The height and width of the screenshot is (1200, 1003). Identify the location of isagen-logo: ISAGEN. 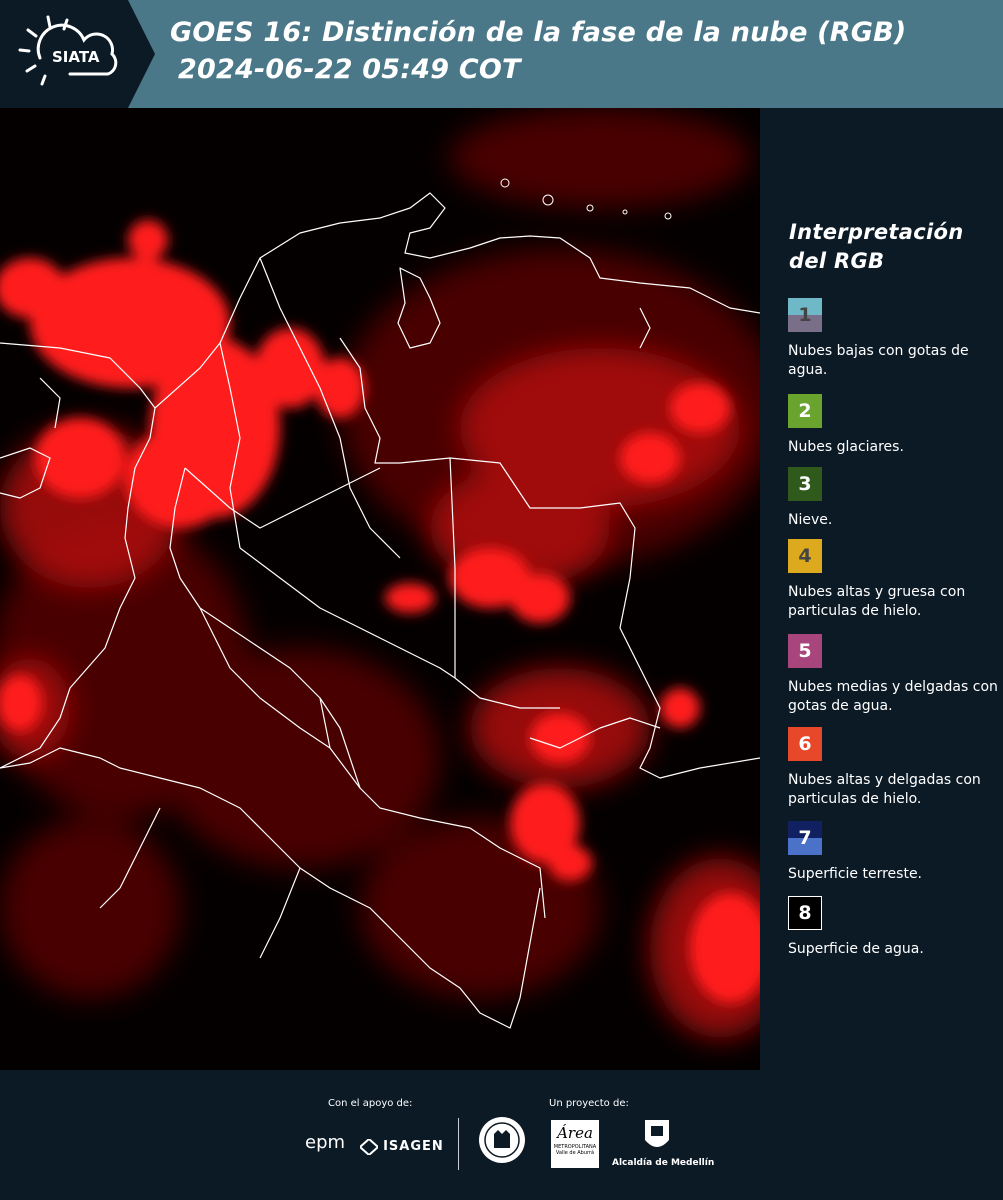
(401, 1146).